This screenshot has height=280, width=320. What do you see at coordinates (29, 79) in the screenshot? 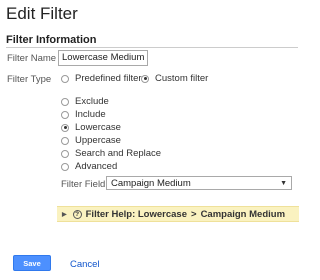
I see `filter-type-label: Filter Type` at bounding box center [29, 79].